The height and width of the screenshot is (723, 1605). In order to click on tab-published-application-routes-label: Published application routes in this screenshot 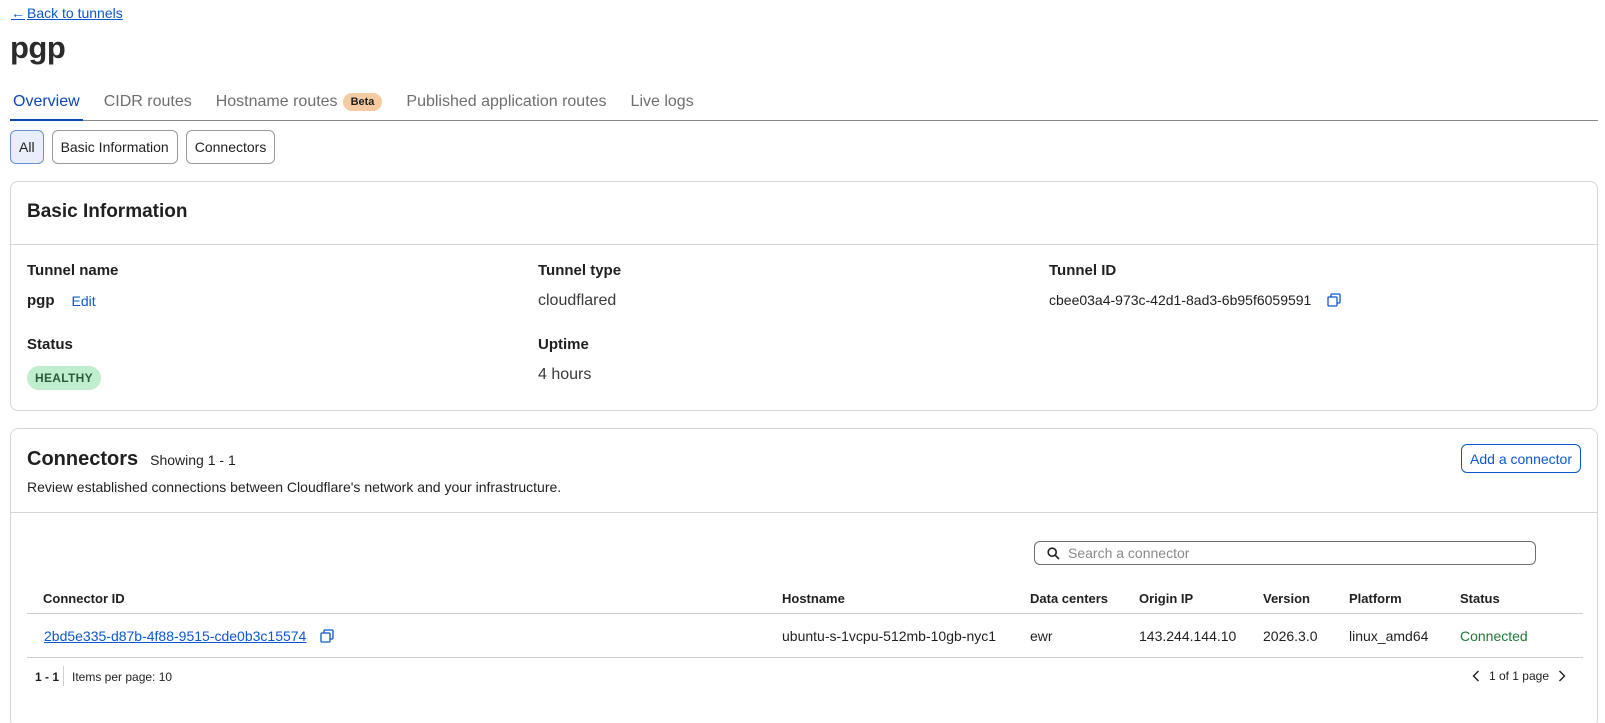, I will do `click(506, 101)`.